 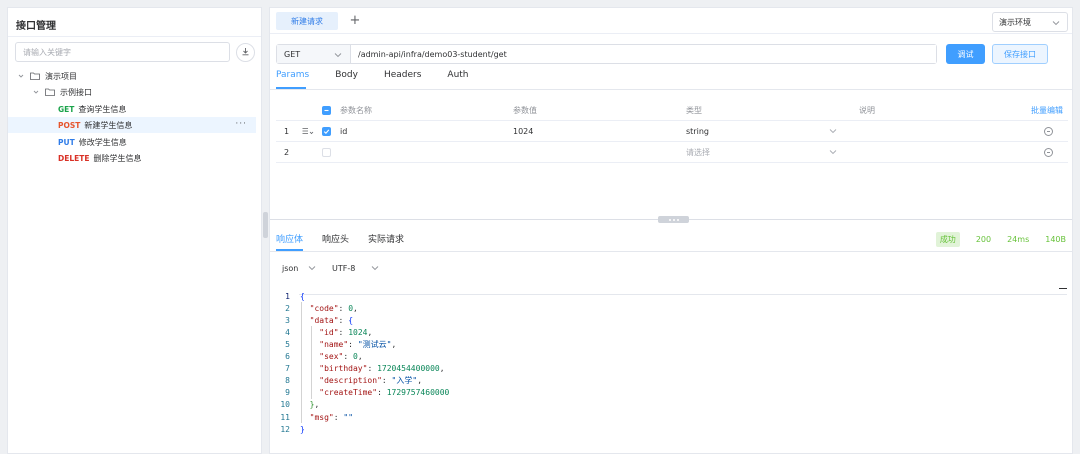 What do you see at coordinates (371, 381) in the screenshot?
I see `code-text: "description": "入学",` at bounding box center [371, 381].